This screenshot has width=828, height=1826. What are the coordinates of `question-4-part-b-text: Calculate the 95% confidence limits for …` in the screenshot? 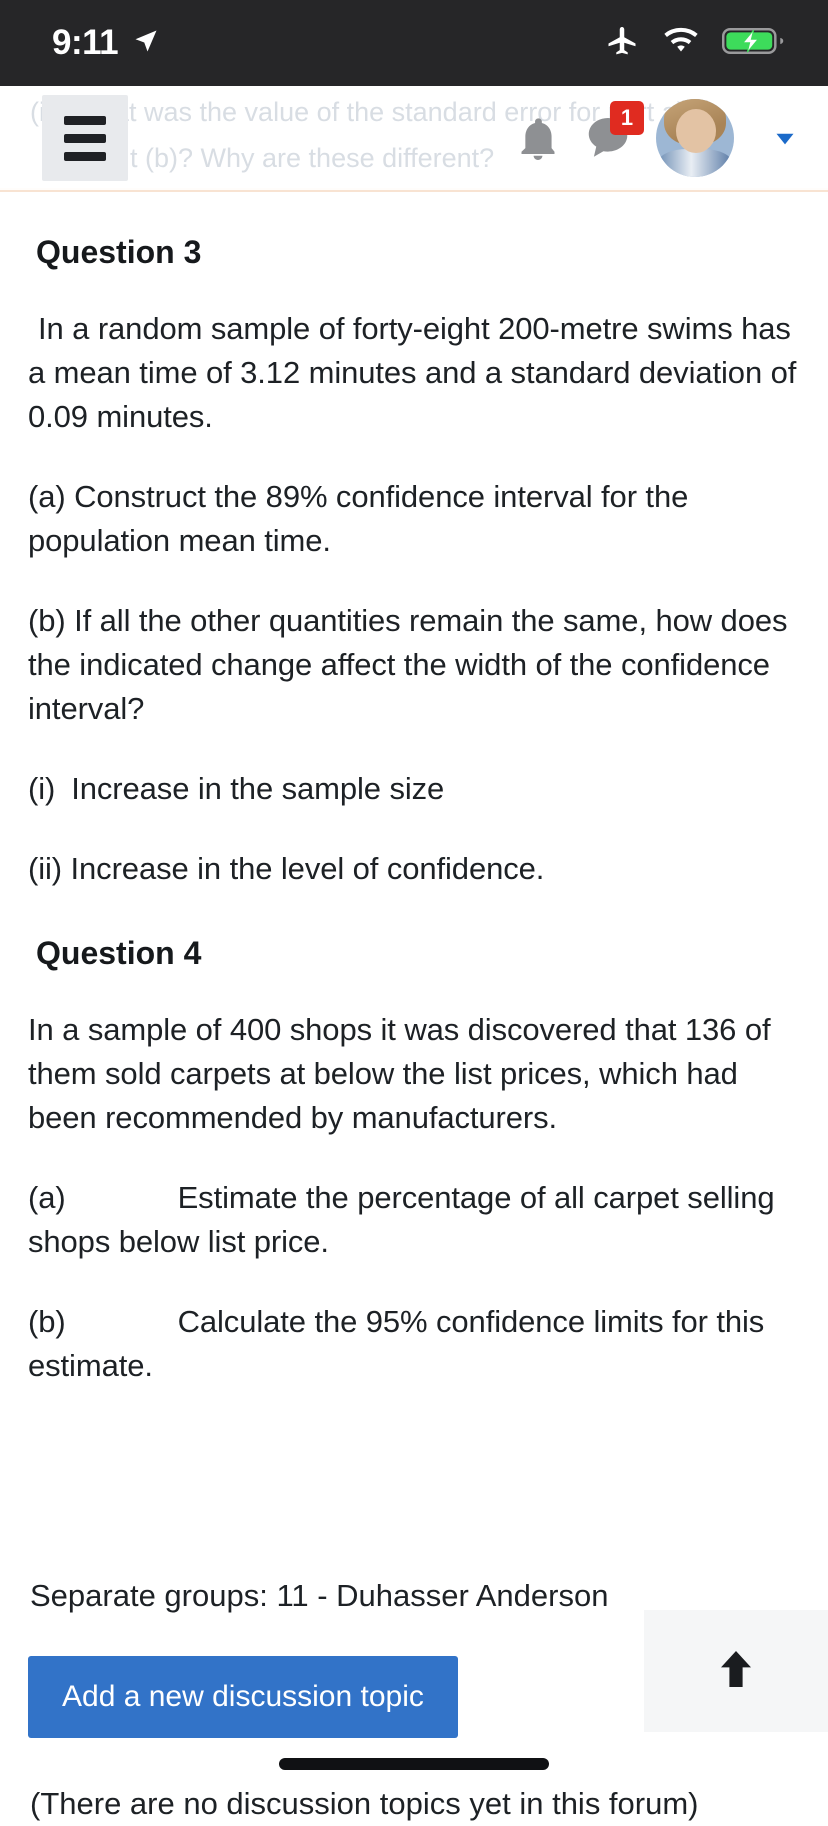 It's located at (396, 1343).